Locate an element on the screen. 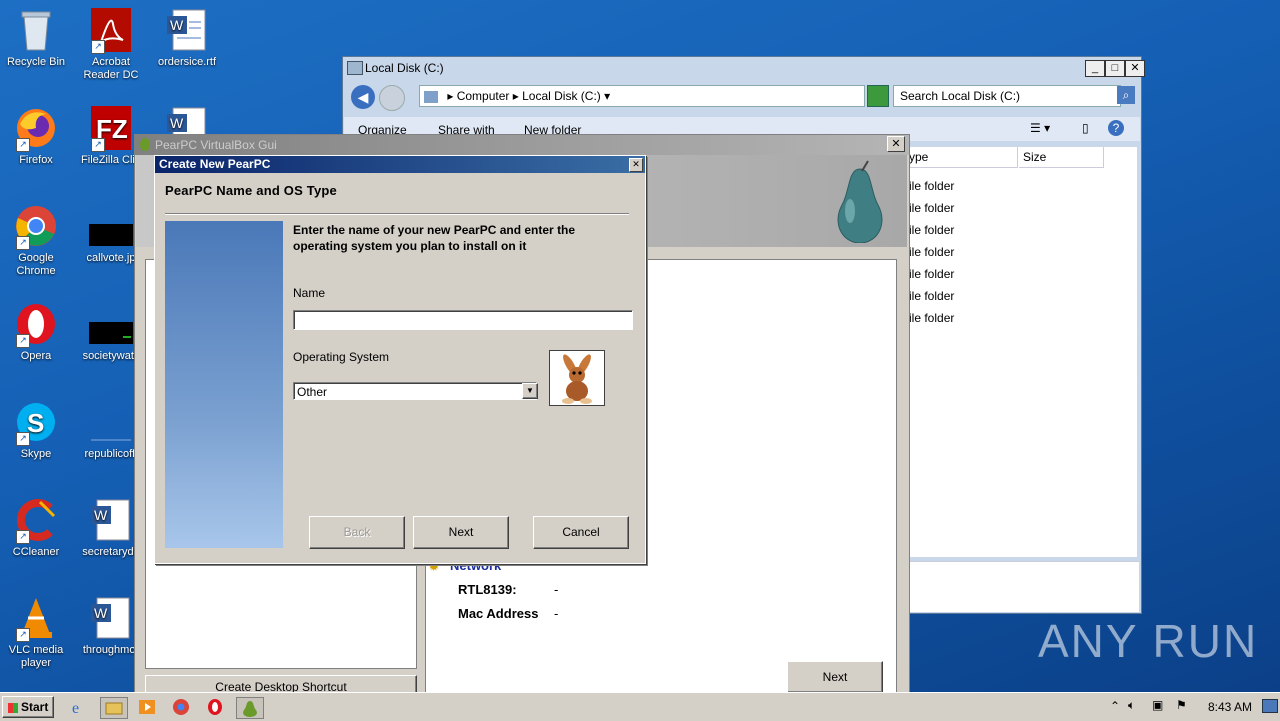  next-button: Next is located at coordinates (461, 532).